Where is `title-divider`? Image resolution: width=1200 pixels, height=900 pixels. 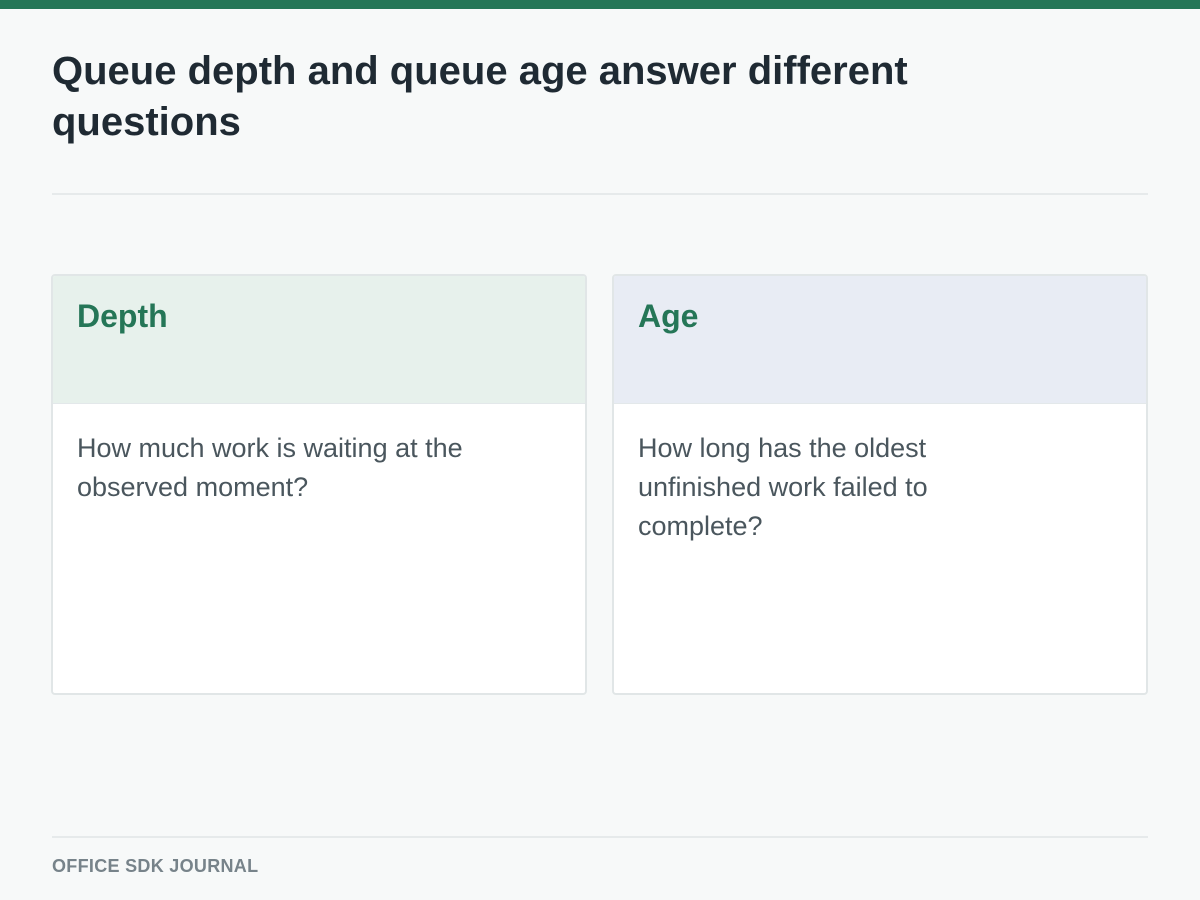 title-divider is located at coordinates (600, 194).